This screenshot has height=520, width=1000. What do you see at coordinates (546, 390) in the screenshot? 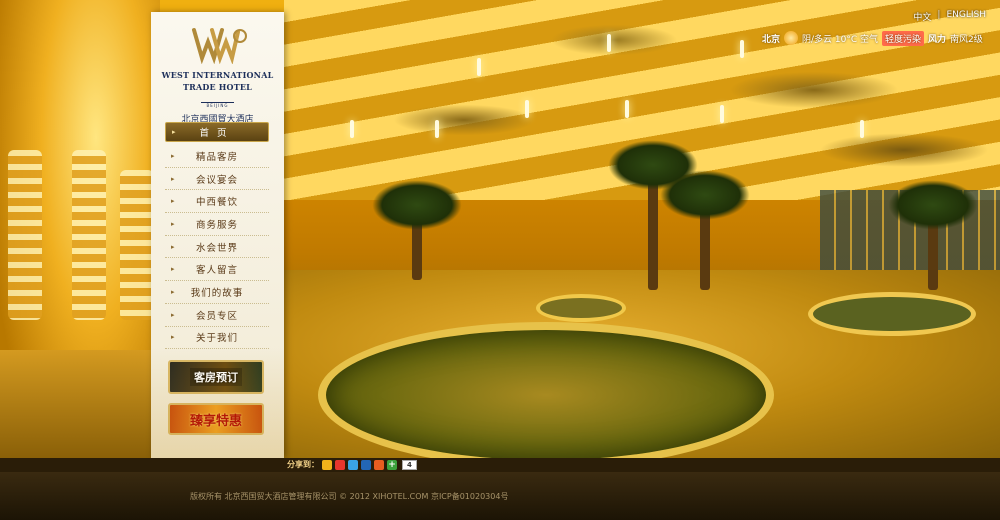
I see `pool-main` at bounding box center [546, 390].